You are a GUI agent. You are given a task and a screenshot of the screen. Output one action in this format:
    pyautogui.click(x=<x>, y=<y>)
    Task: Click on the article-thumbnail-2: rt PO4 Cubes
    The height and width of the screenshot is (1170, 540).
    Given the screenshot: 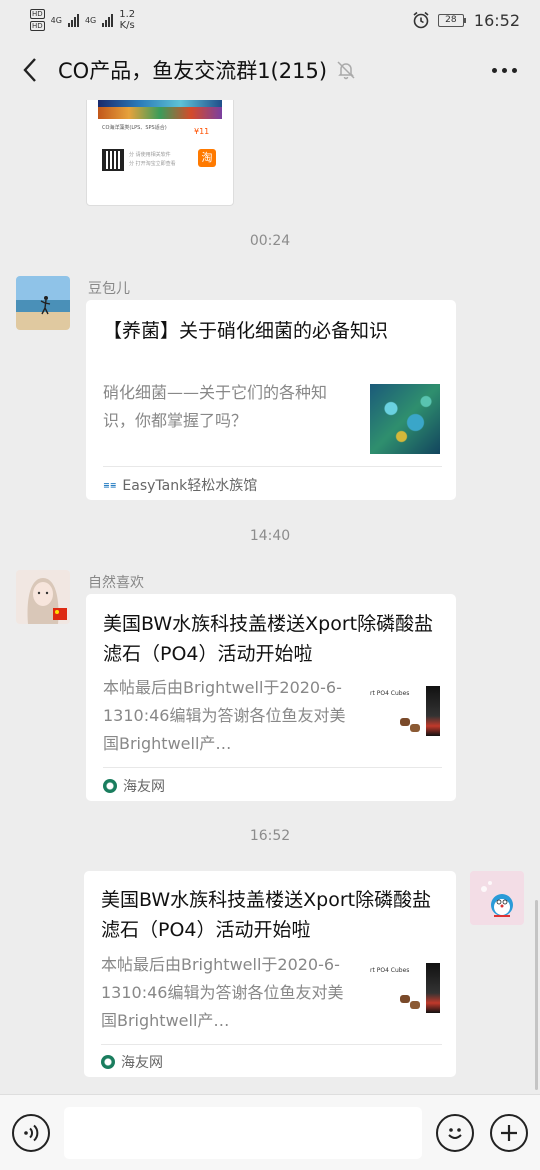 What is the action you would take?
    pyautogui.click(x=405, y=719)
    